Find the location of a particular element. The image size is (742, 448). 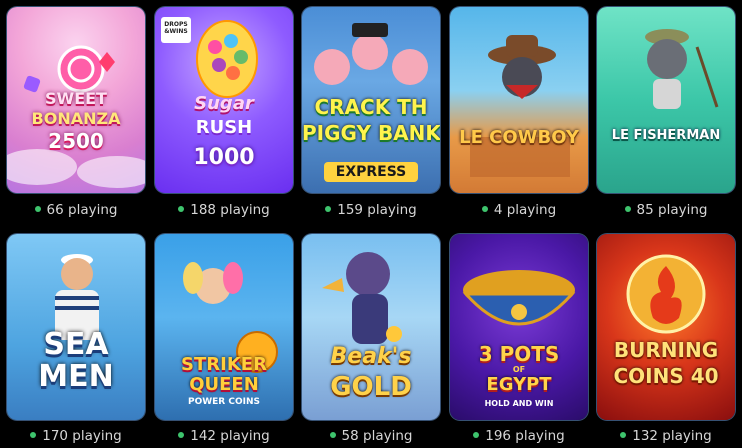

game-title-line: SEA is located at coordinates (76, 344).